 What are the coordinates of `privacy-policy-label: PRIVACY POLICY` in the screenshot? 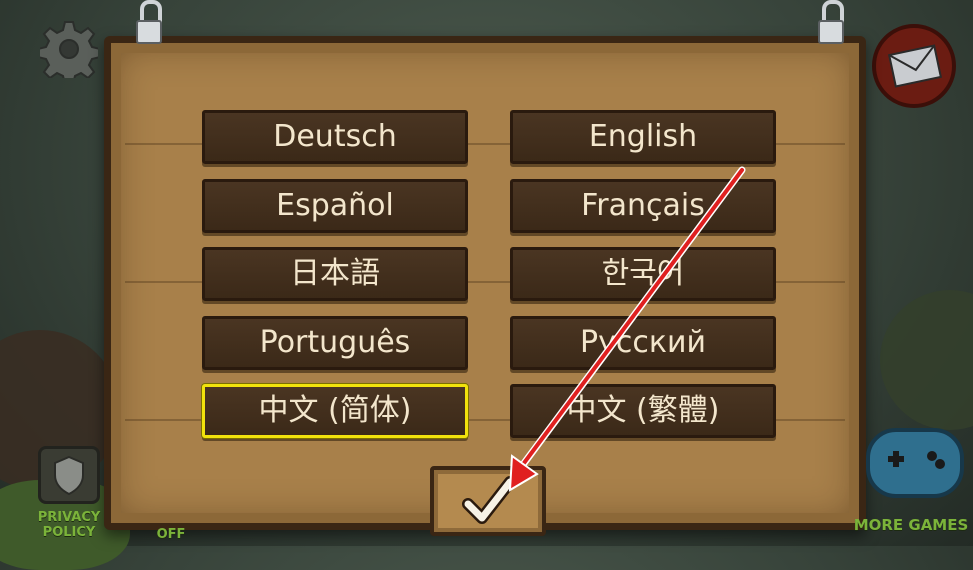 It's located at (69, 525).